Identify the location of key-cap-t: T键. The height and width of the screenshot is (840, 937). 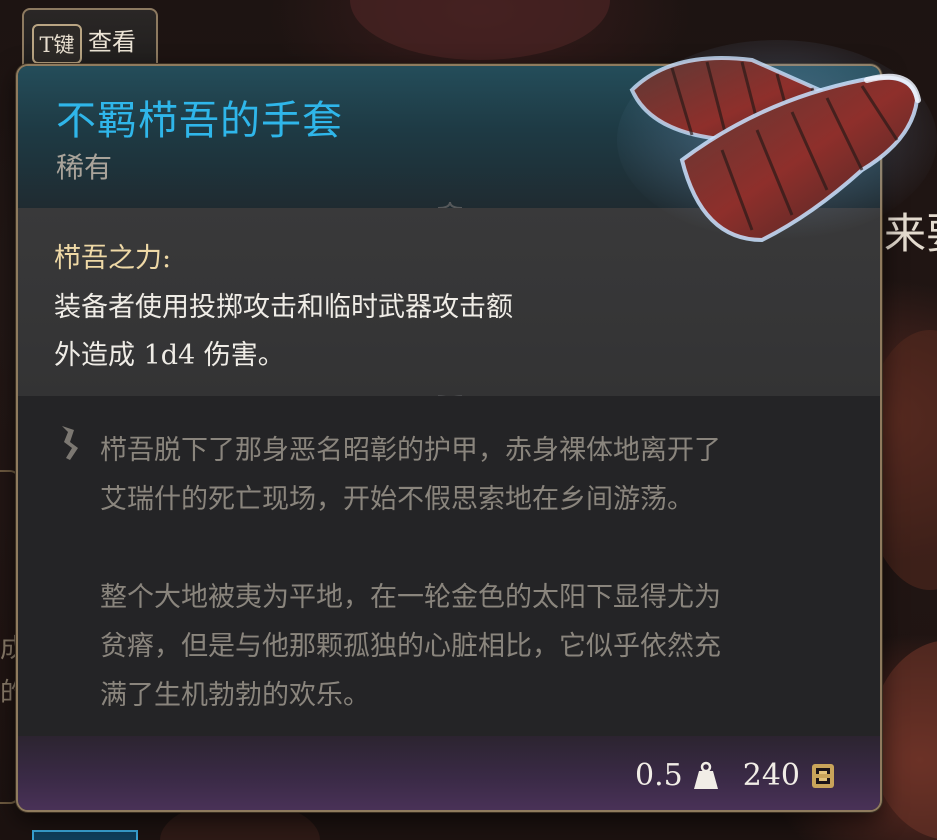
(57, 44).